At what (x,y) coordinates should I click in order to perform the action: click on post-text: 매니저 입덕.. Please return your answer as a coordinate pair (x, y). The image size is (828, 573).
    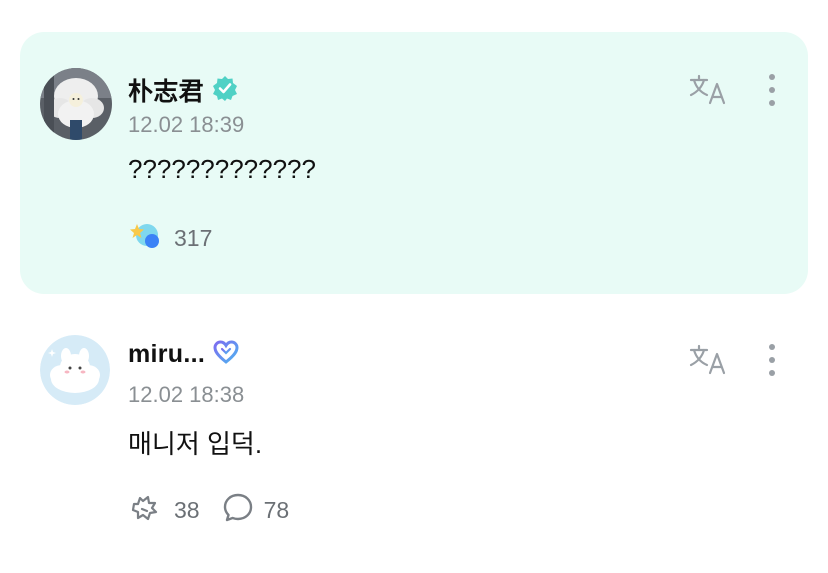
    Looking at the image, I should click on (195, 444).